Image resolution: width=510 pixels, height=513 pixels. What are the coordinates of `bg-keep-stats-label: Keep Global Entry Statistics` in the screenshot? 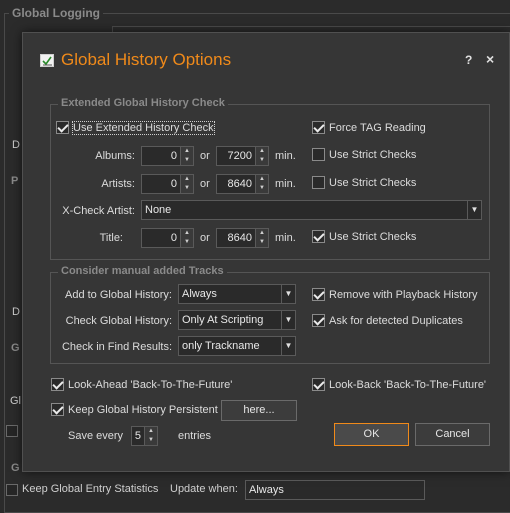 It's located at (90, 489).